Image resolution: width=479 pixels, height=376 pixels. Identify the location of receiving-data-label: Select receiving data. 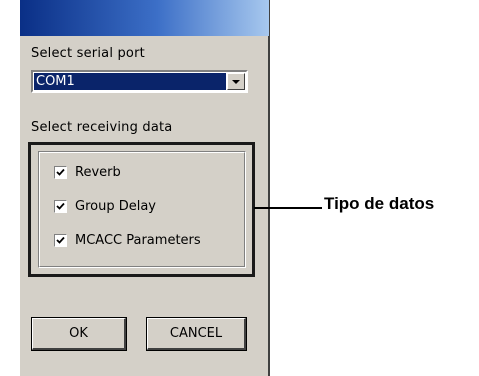
(102, 127).